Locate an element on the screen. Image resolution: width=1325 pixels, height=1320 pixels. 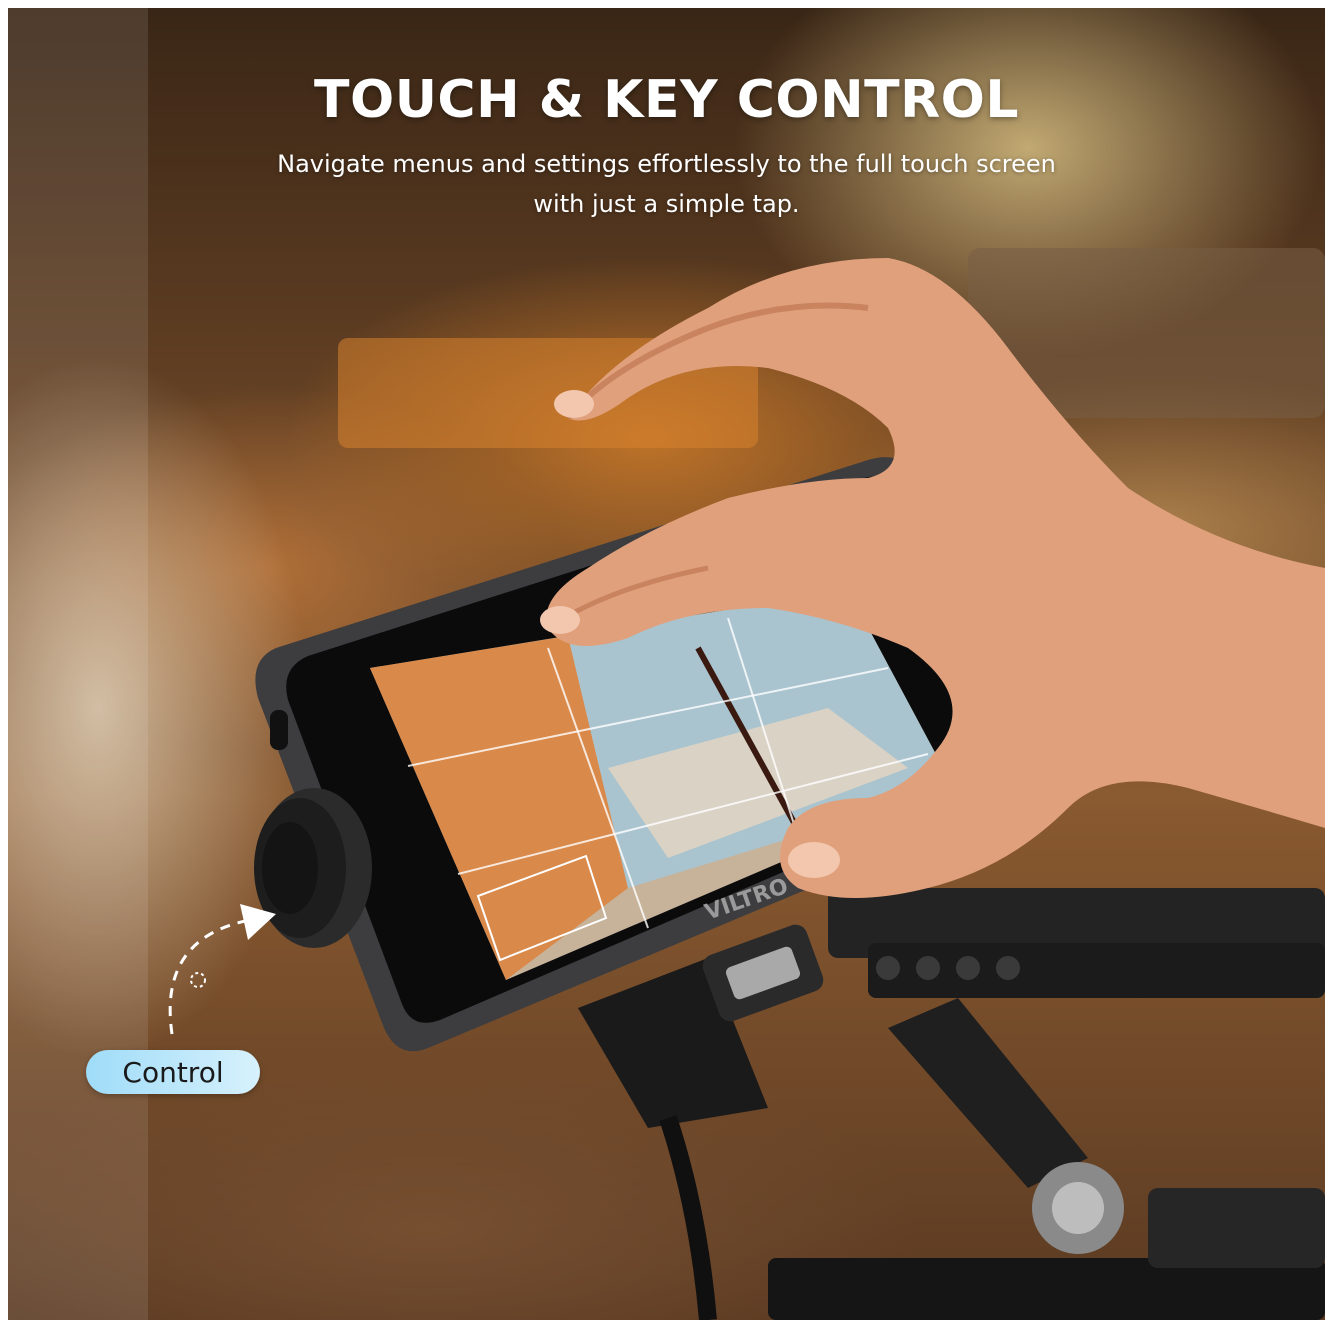
subtitle-line-2: with just a simple tap. is located at coordinates (666, 204).